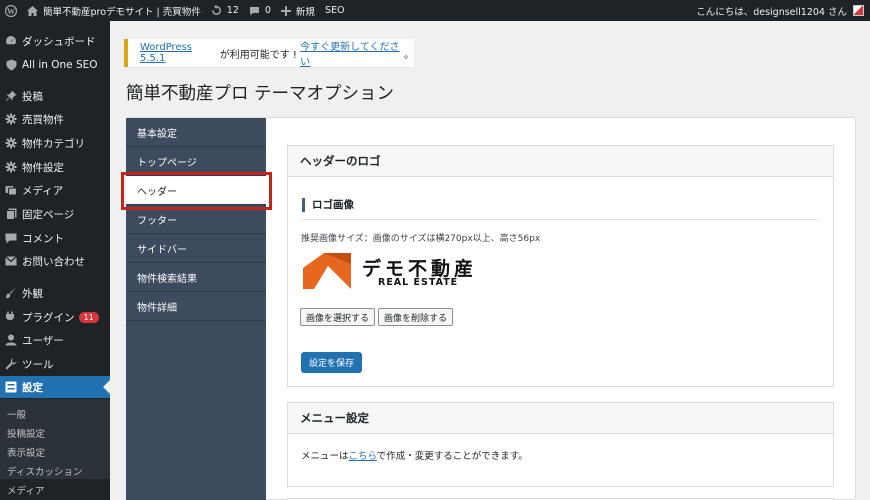  Describe the element at coordinates (560, 161) in the screenshot. I see `box-title: ヘッダーのロゴ` at that location.